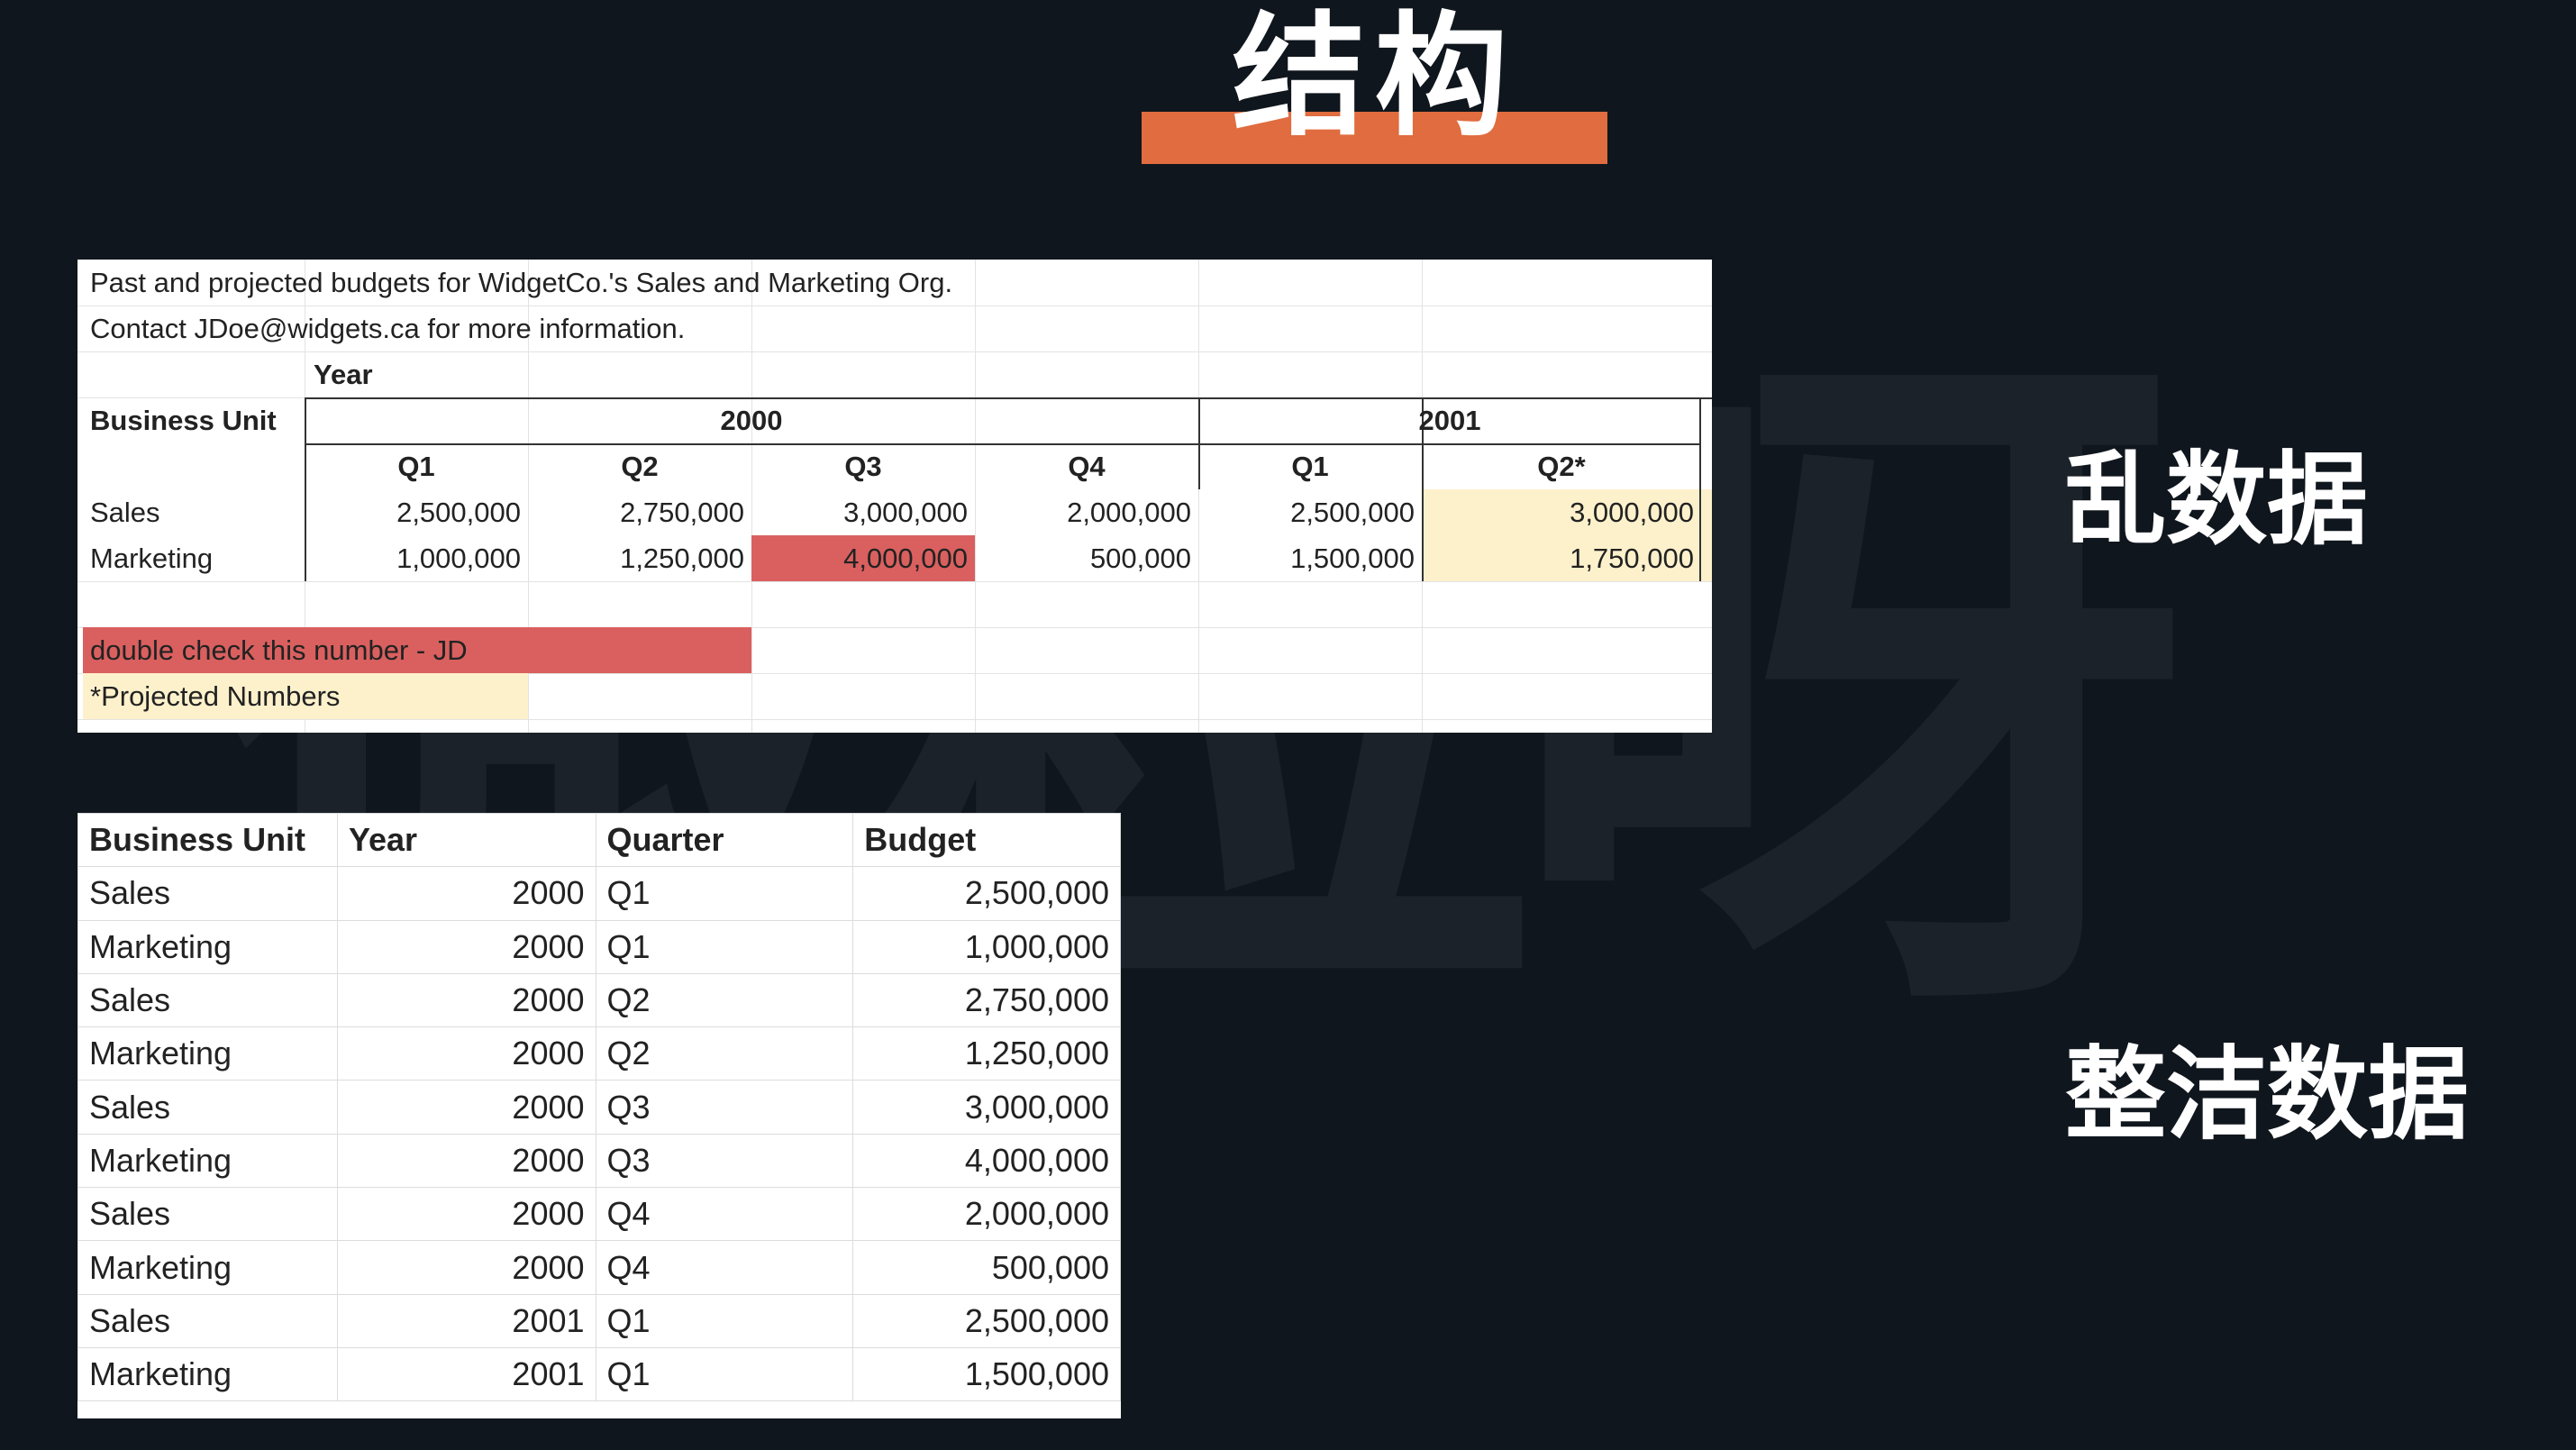 The image size is (2576, 1450). Describe the element at coordinates (2216, 500) in the screenshot. I see `messy-data-label: 乱数据` at that location.